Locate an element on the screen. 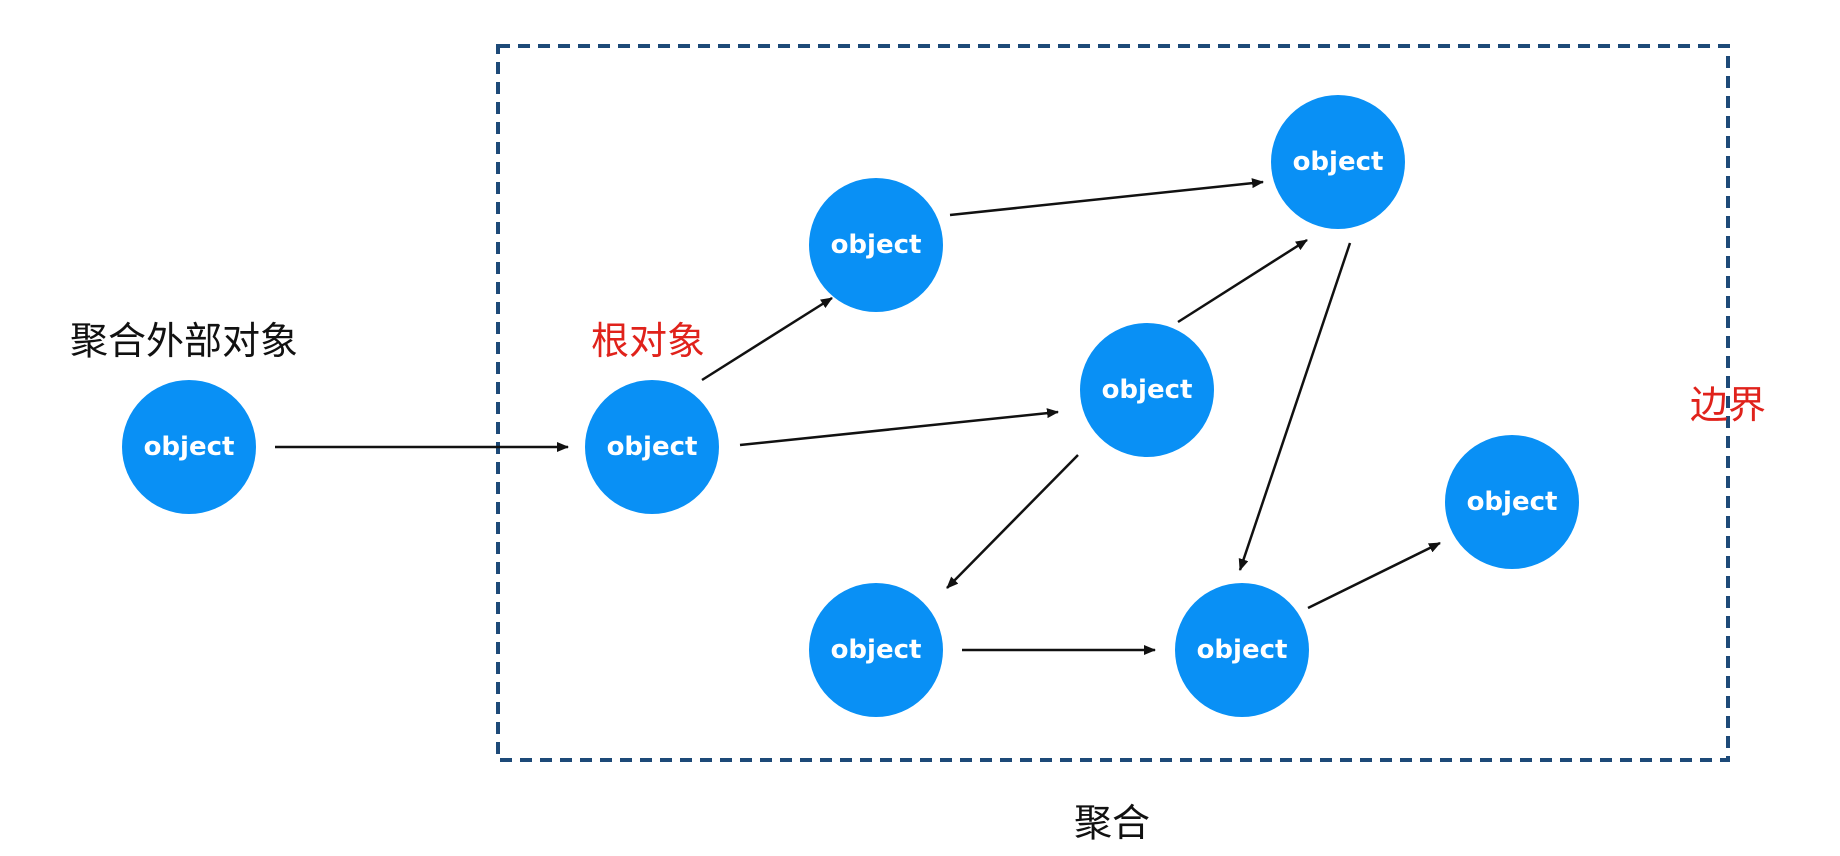  node-root-label: object is located at coordinates (652, 447).